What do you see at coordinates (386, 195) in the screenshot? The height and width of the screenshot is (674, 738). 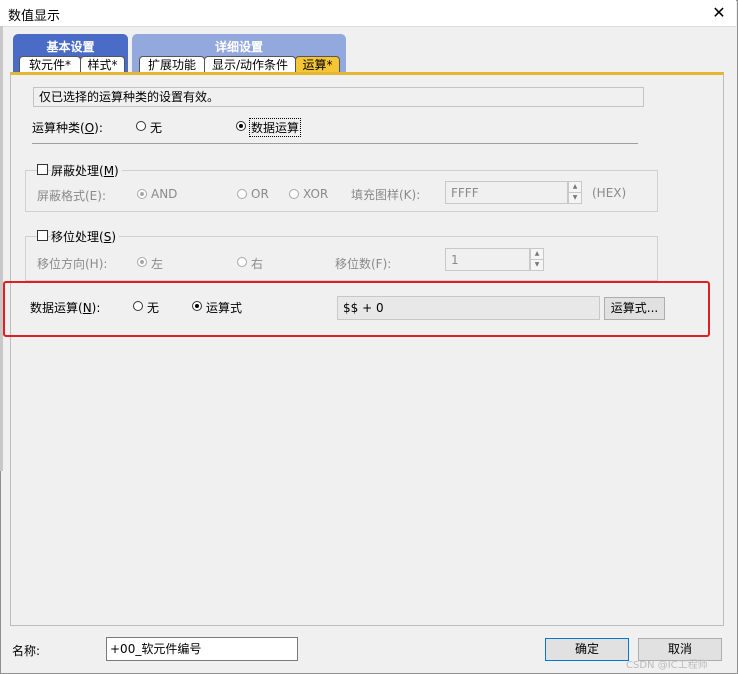 I see `fill-pattern-label: 填充图样(K):` at bounding box center [386, 195].